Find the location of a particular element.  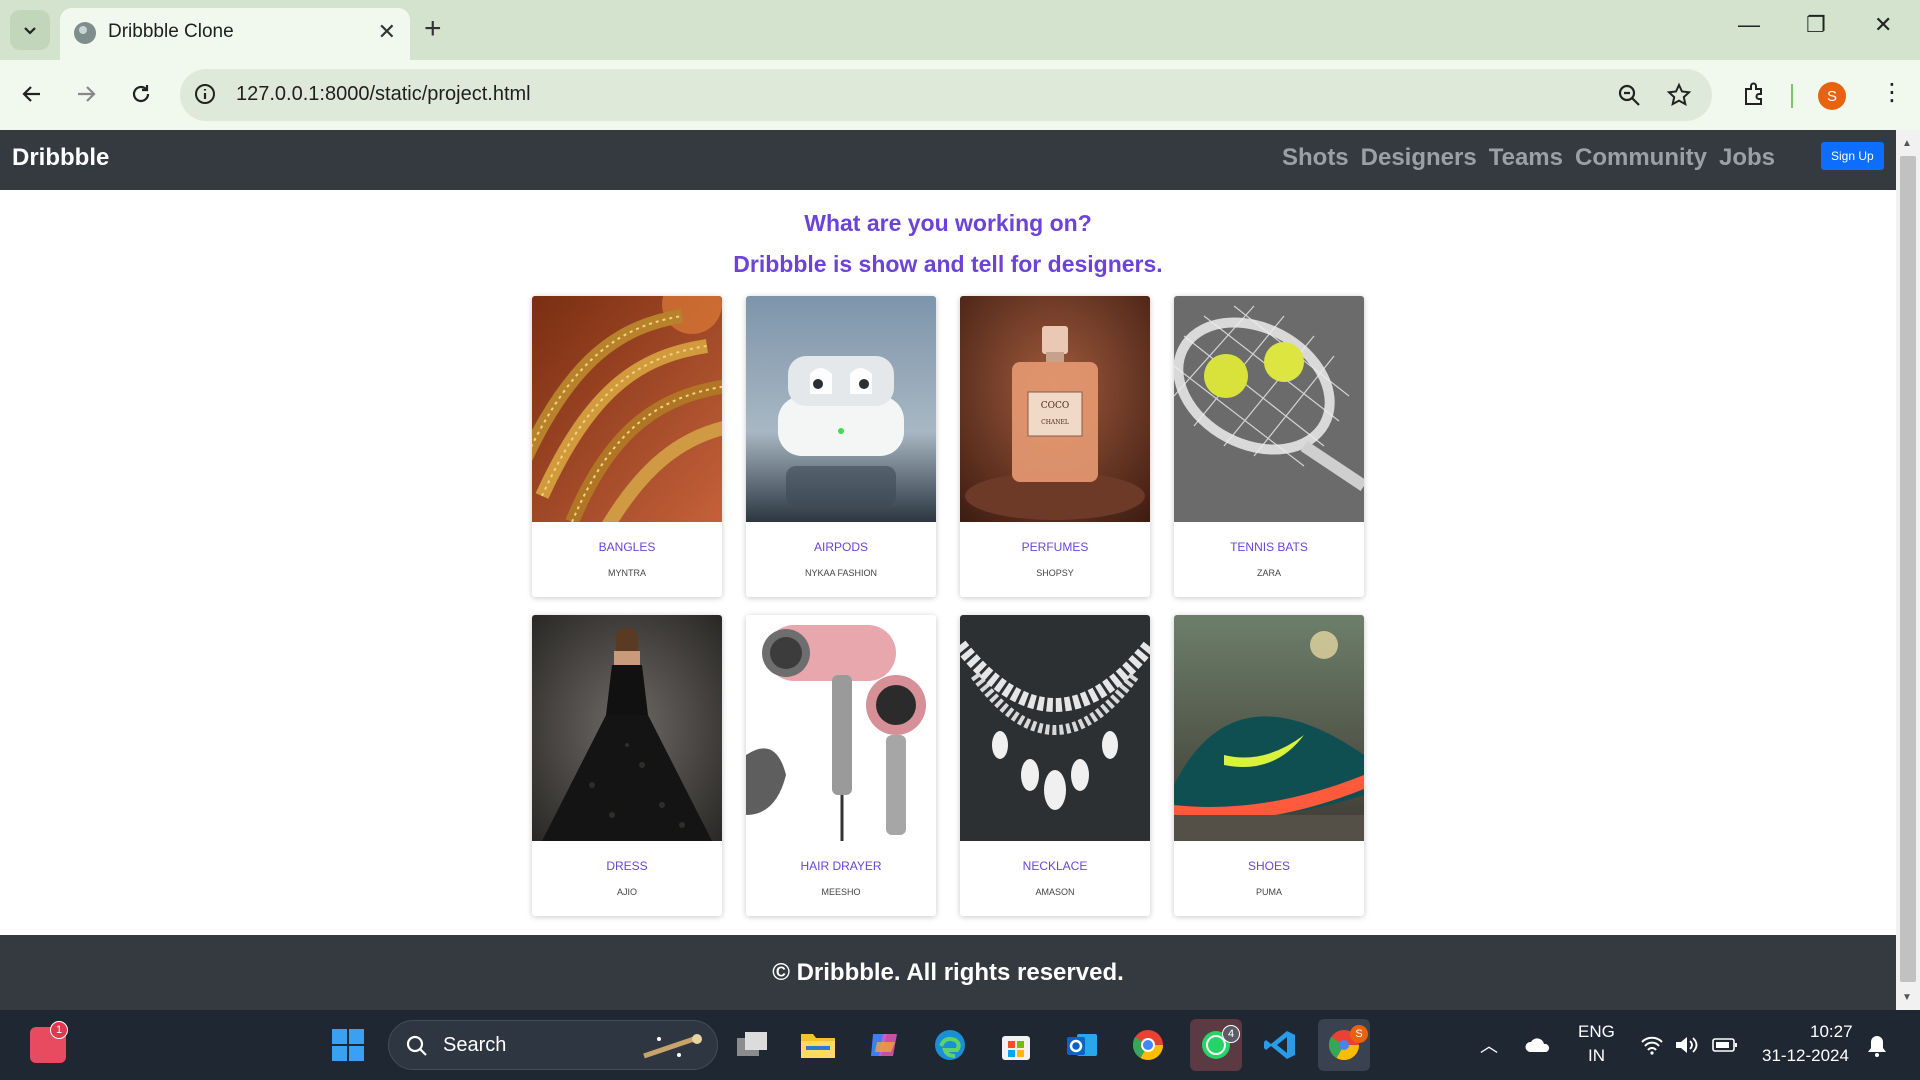

card-title: SHOES is located at coordinates (1268, 866).